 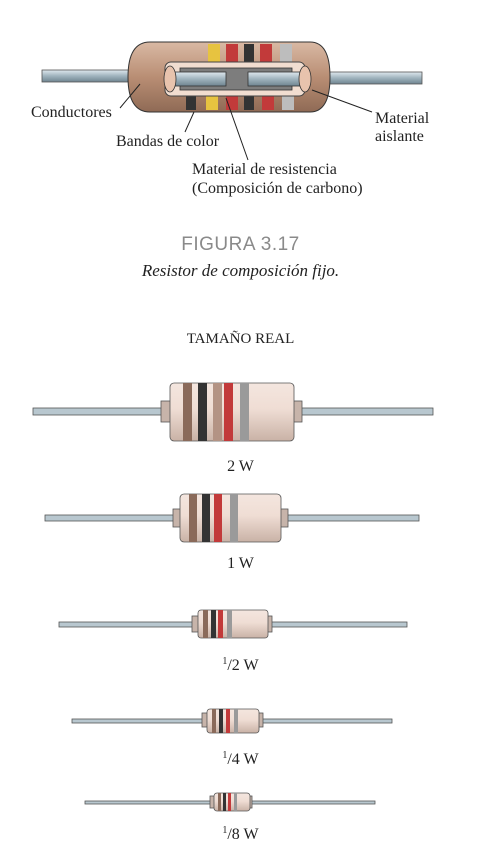 What do you see at coordinates (233, 624) in the screenshot?
I see `resistor-half-w` at bounding box center [233, 624].